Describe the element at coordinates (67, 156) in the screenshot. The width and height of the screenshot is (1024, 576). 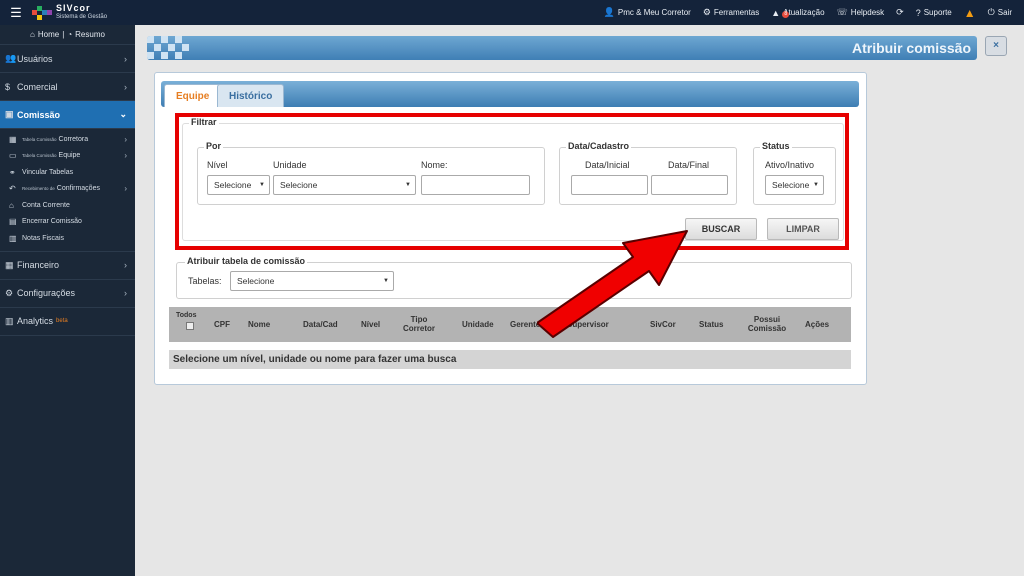
I see `sidebar-subitem-tabela-equipe: ▭ Tabela Comissão Equipe ›` at that location.